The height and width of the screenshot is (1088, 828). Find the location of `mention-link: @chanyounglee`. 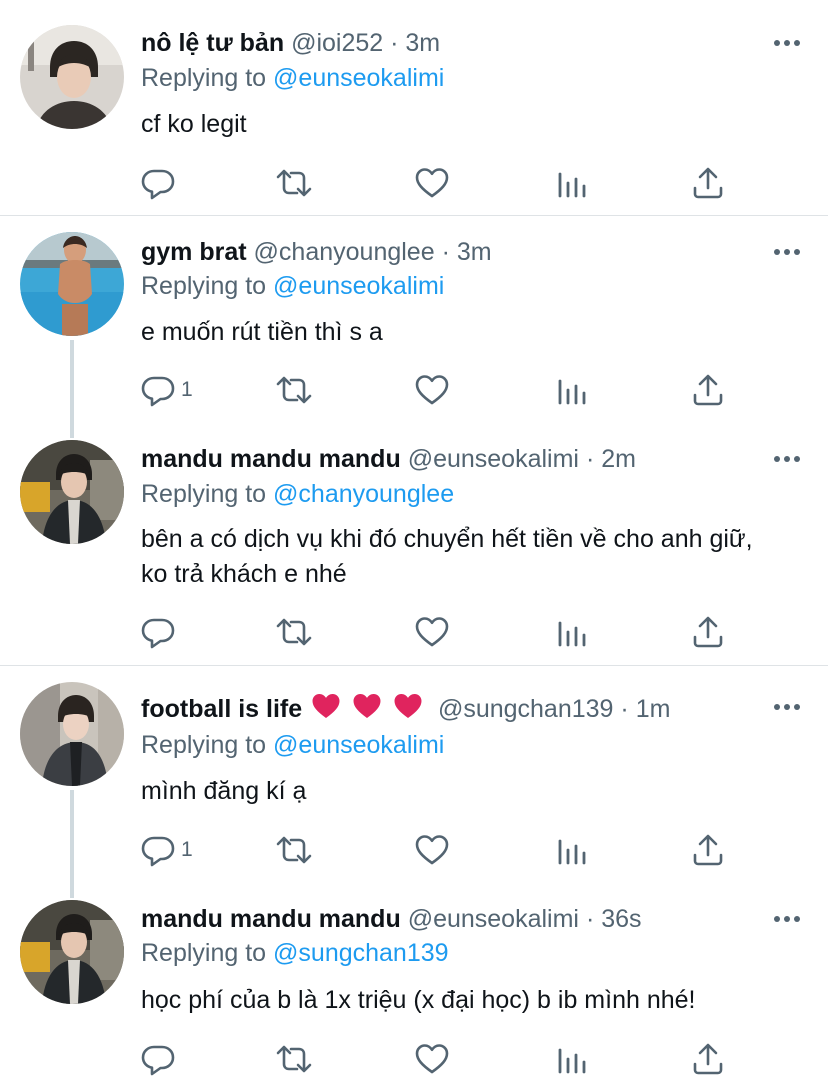

mention-link: @chanyounglee is located at coordinates (363, 494).